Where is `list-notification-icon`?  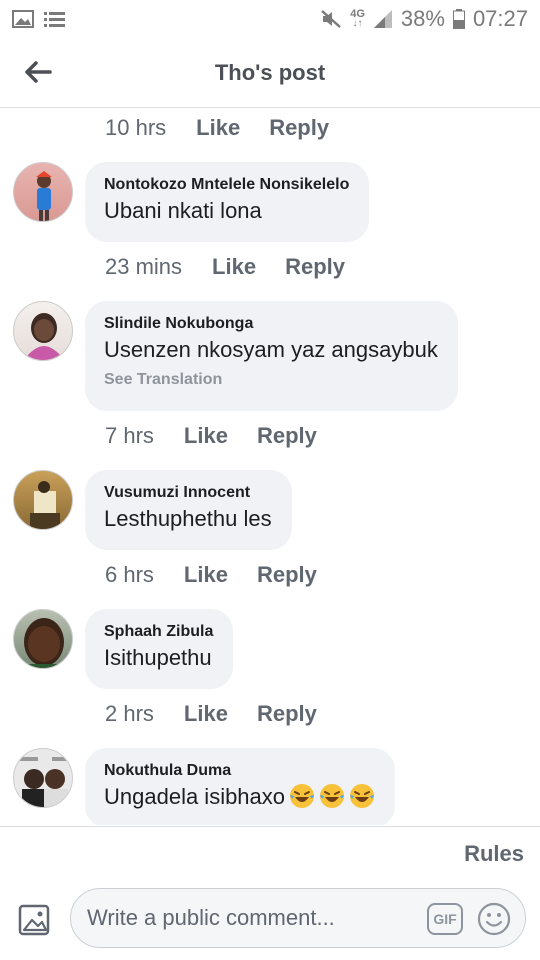
list-notification-icon is located at coordinates (55, 19).